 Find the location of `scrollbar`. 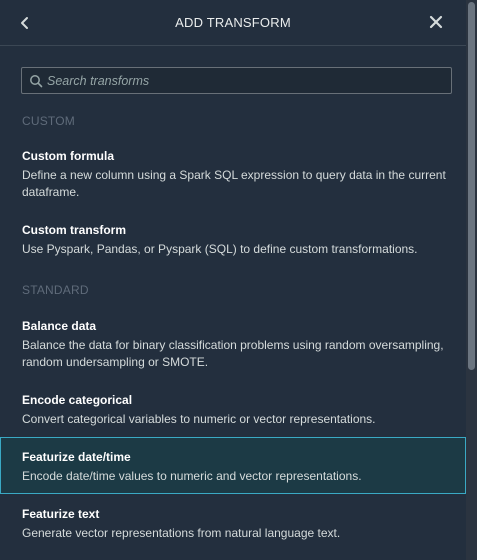

scrollbar is located at coordinates (471, 280).